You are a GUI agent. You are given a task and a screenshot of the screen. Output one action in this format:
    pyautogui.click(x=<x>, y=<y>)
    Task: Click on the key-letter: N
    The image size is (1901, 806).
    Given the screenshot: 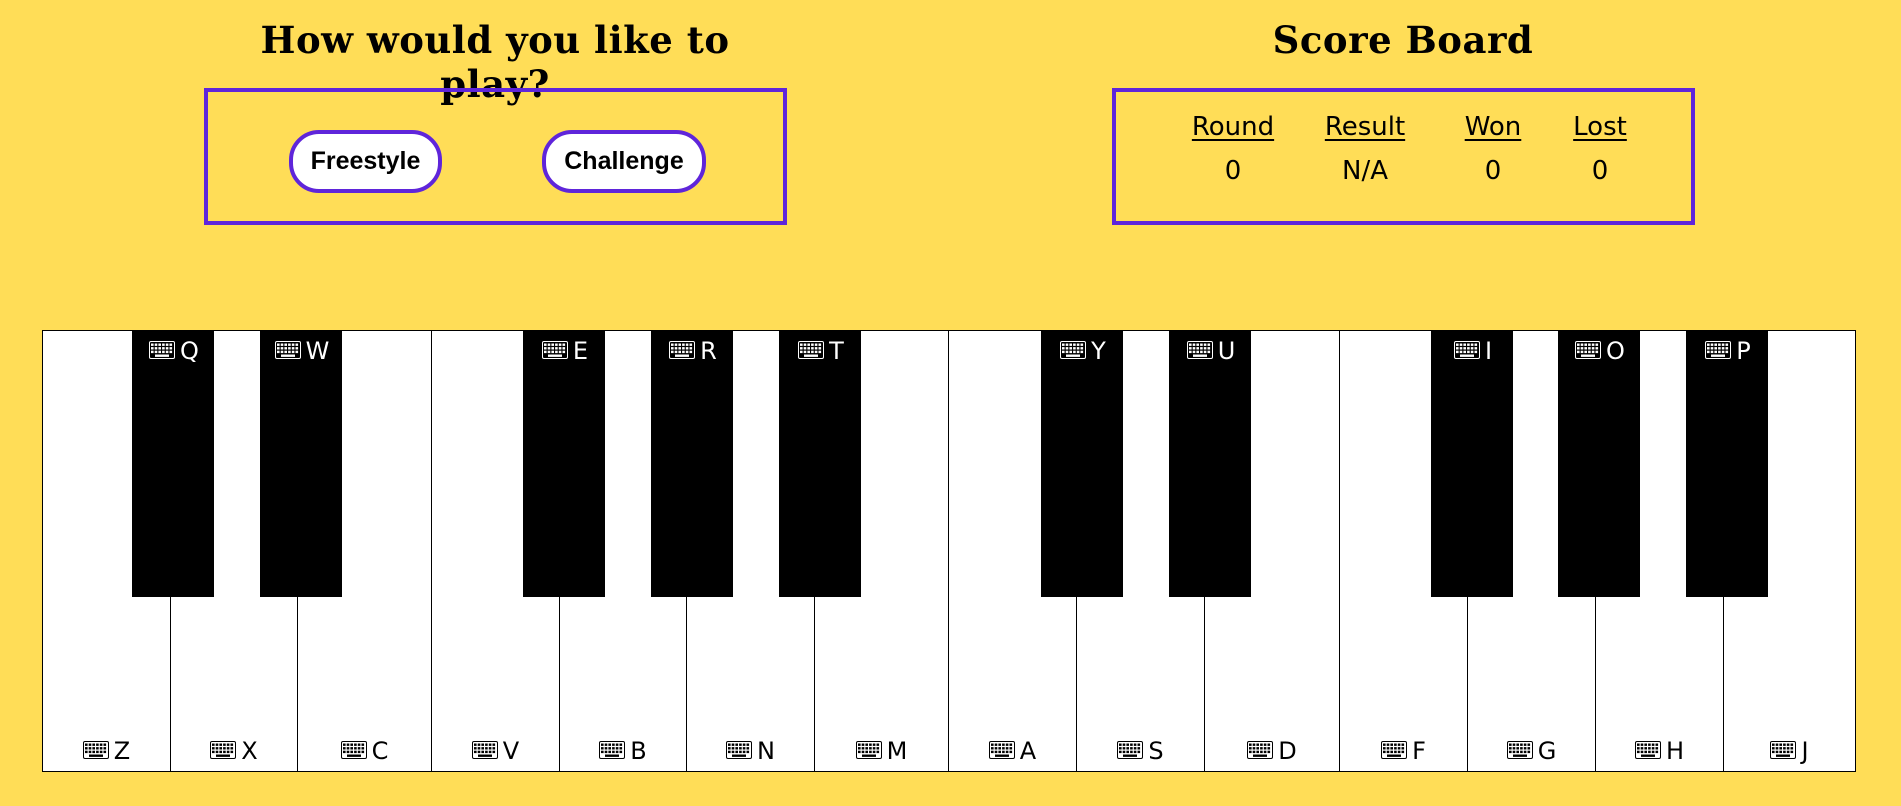 What is the action you would take?
    pyautogui.click(x=766, y=751)
    